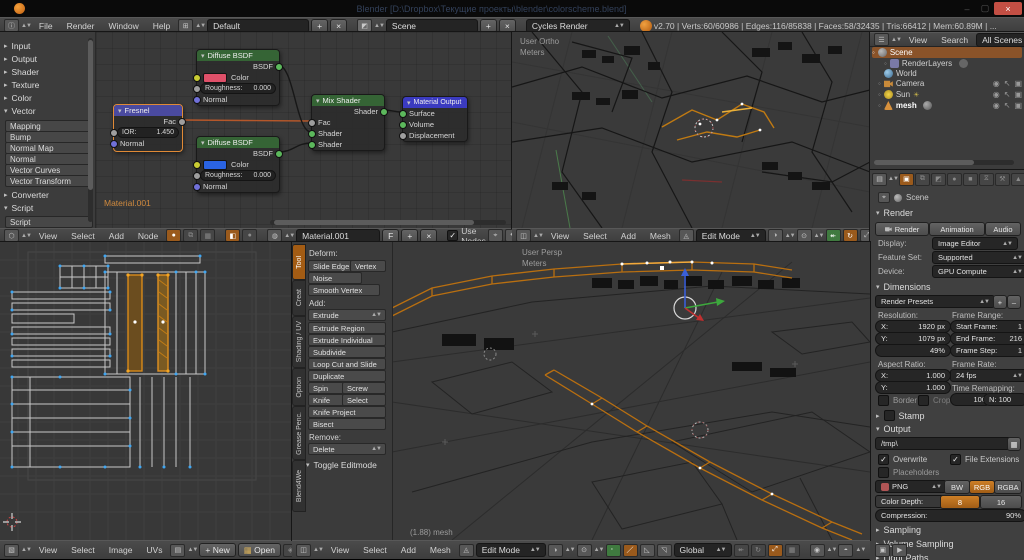 This screenshot has height=560, width=1024. I want to click on editor-type-properties-icon: ▤, so click(879, 179).